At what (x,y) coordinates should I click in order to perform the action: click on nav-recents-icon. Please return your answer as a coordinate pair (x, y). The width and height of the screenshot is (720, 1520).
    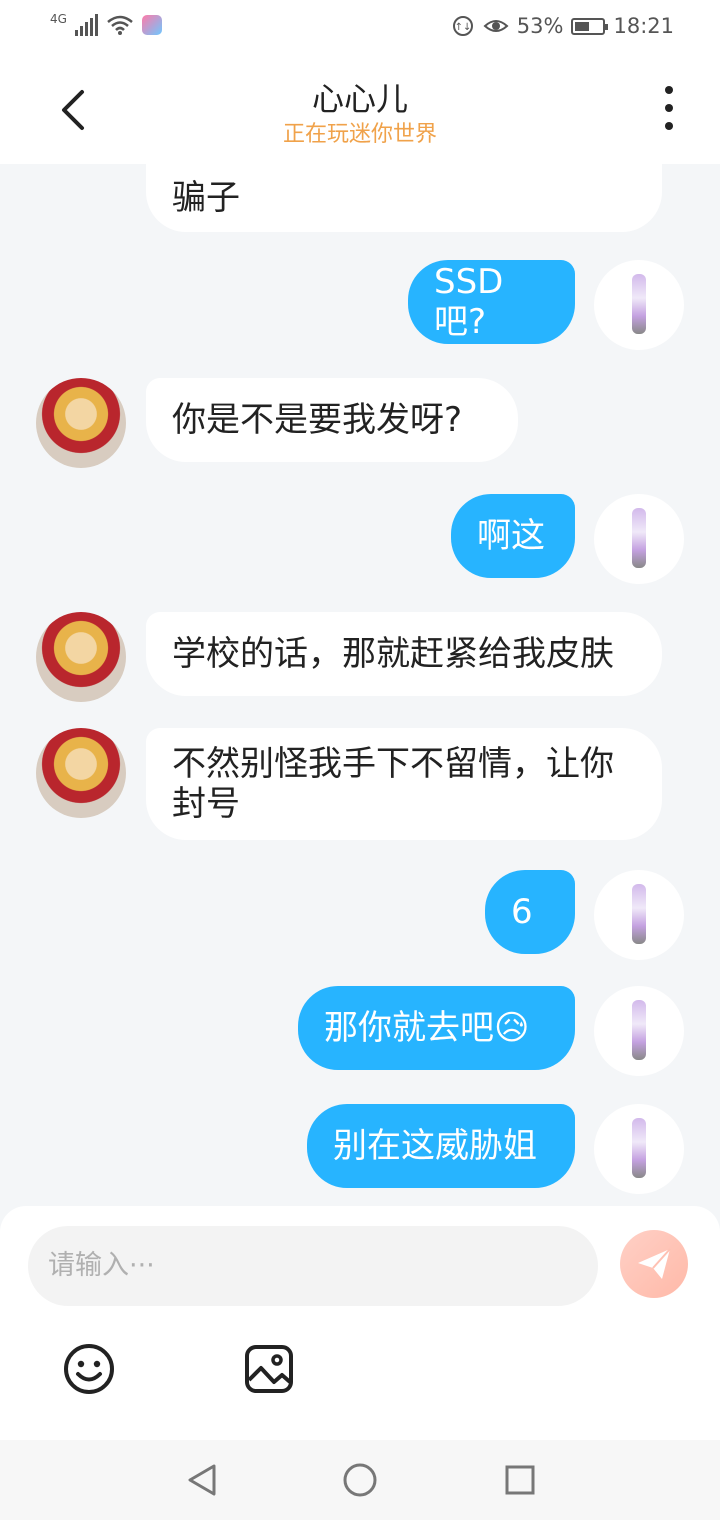
    Looking at the image, I should click on (520, 1480).